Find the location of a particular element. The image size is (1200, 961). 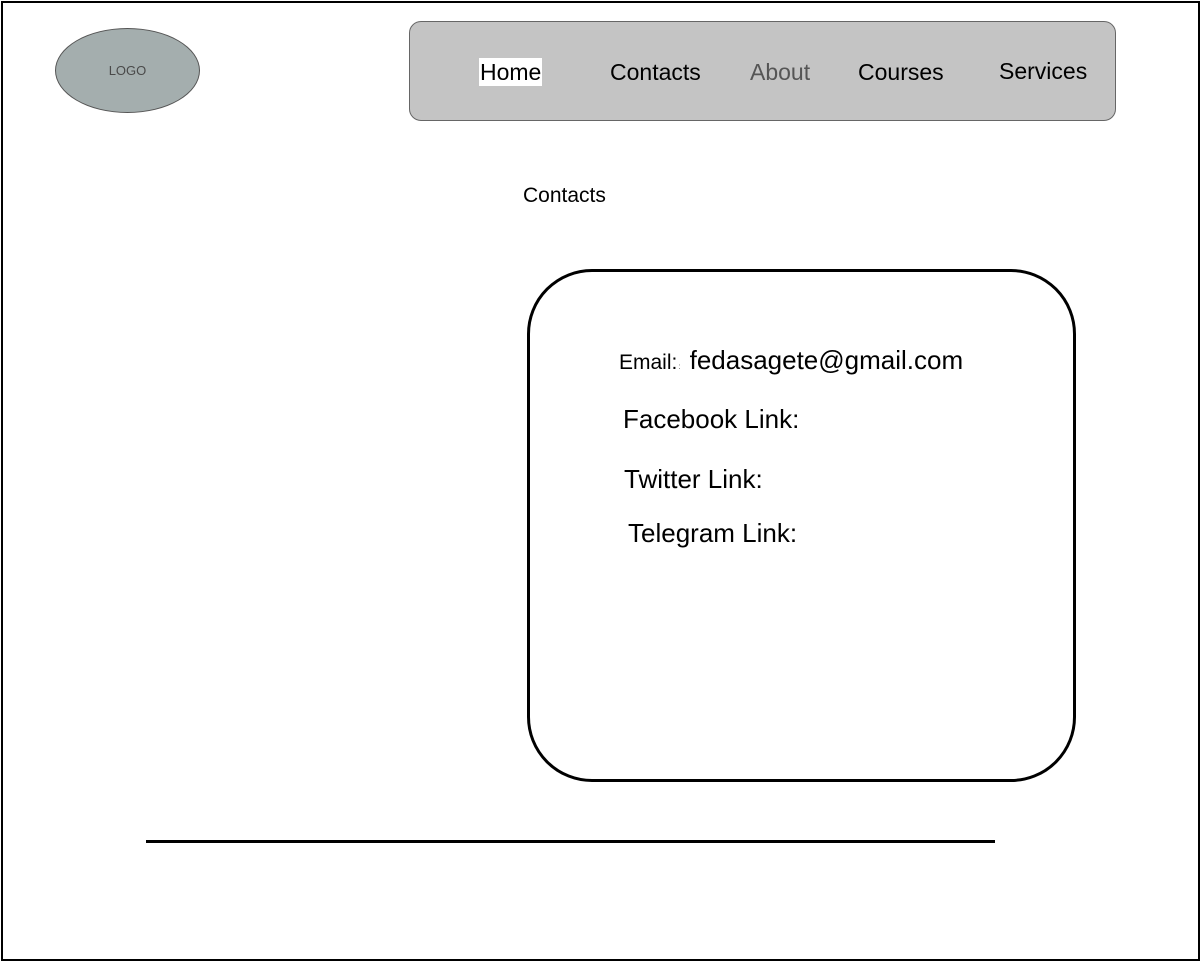

email-row: Email: : fedasagete@gmail.com is located at coordinates (791, 360).